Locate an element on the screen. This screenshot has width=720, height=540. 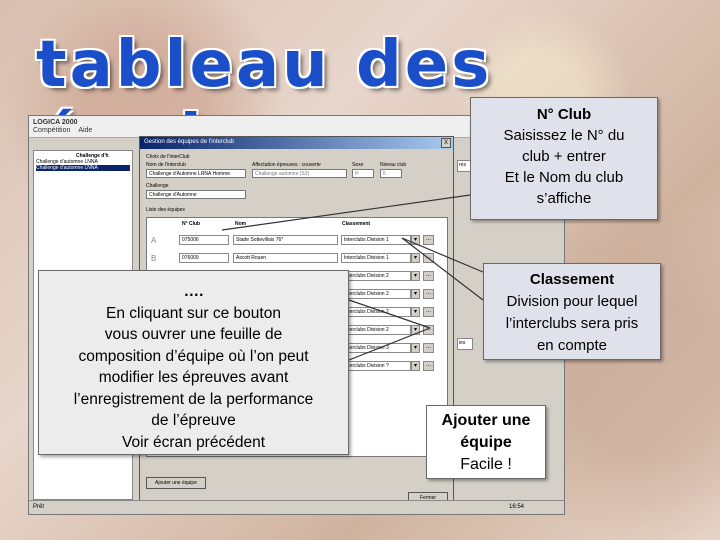
side-panel-b: ies is located at coordinates (465, 344).